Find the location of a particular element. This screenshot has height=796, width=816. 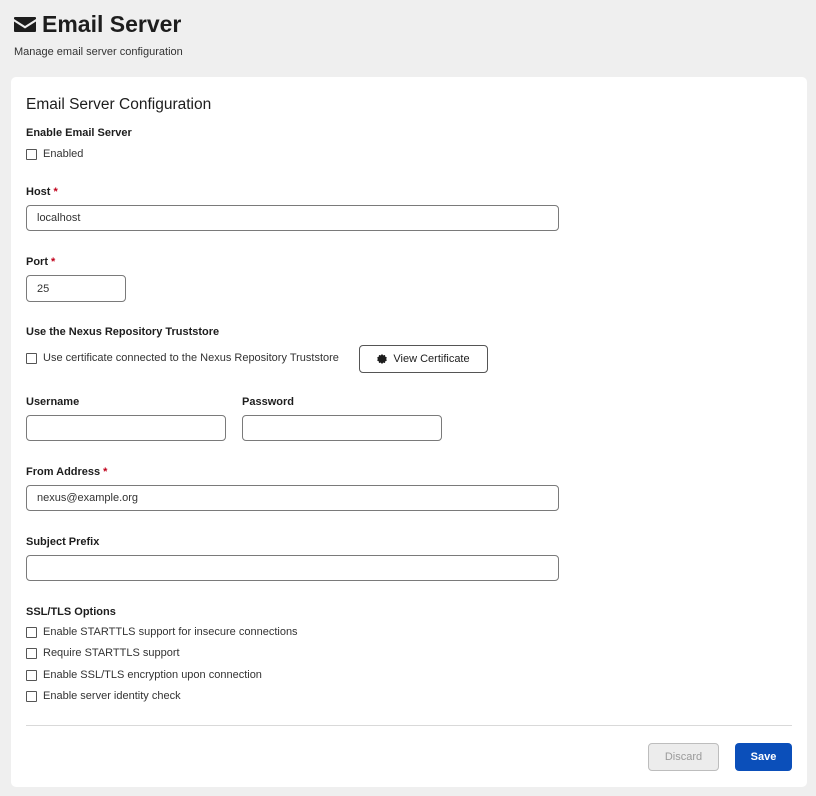

from-address-label-text: From Address is located at coordinates (63, 472).